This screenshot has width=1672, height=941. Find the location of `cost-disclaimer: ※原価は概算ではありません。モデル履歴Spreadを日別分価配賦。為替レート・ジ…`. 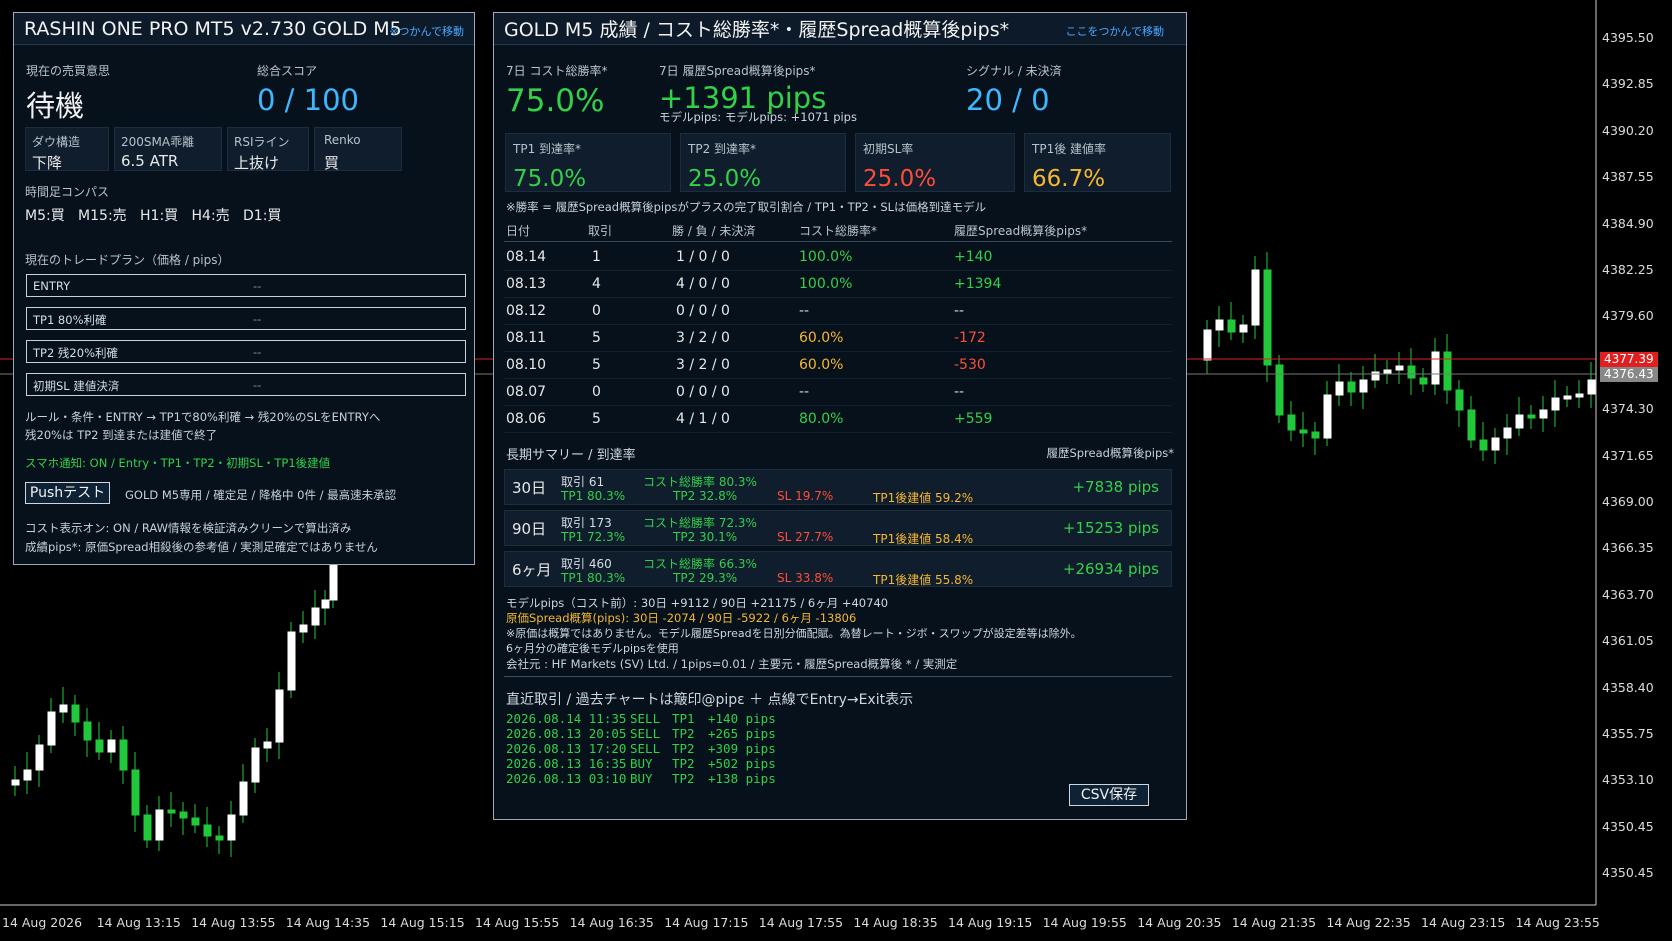

cost-disclaimer: ※原価は概算ではありません。モデル履歴Spreadを日別分価配賦。為替レート・ジ… is located at coordinates (794, 633).